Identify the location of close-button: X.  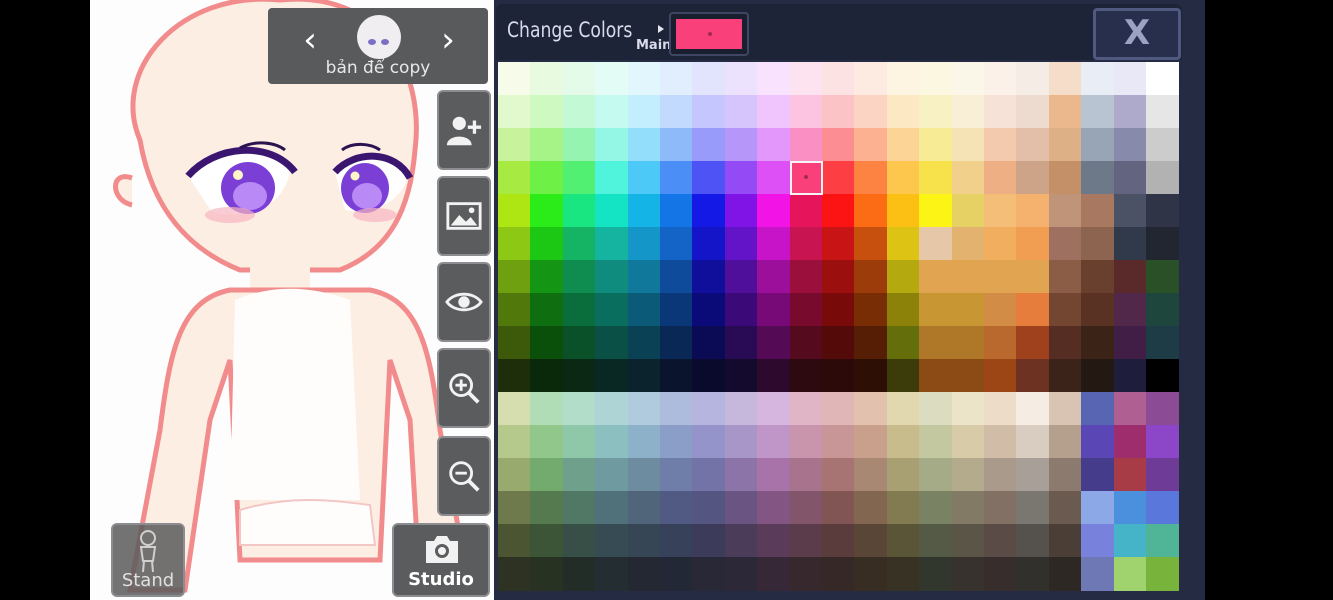
(1137, 34).